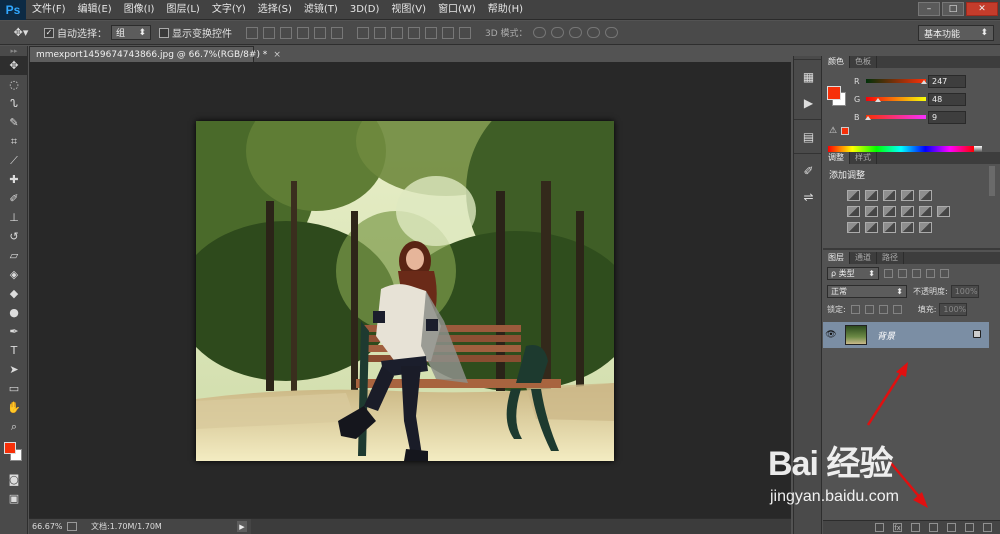  What do you see at coordinates (885, 397) in the screenshot?
I see `arrow-to-layer-icon` at bounding box center [885, 397].